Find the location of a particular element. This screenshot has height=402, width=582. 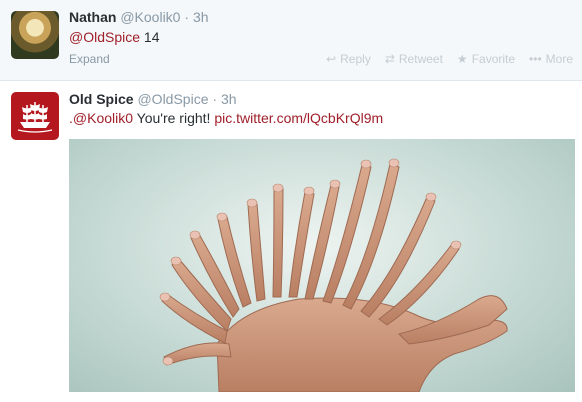

ship-logo-icon is located at coordinates (35, 117).